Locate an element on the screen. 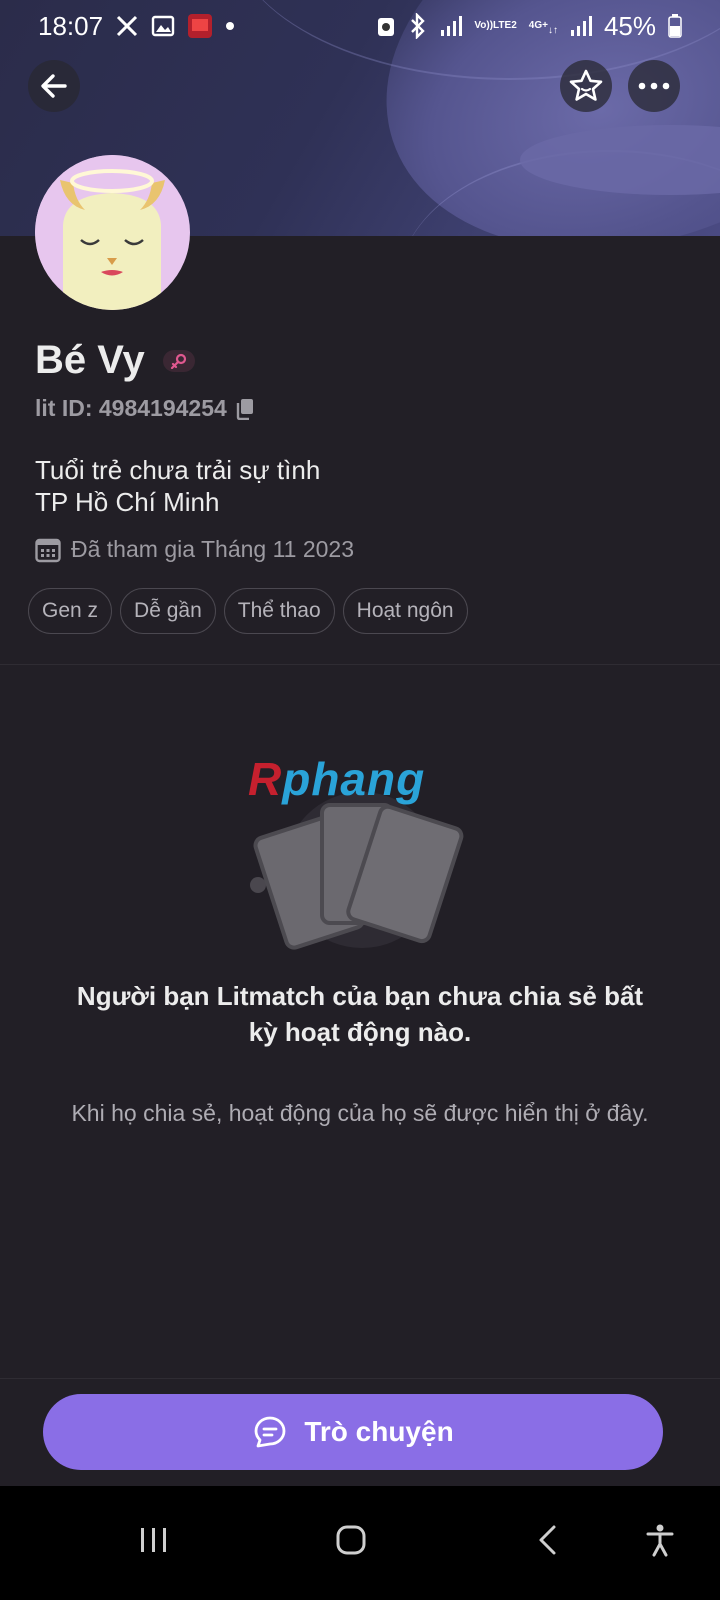 This screenshot has width=720, height=1600. battery-percent: 45% is located at coordinates (629, 25).